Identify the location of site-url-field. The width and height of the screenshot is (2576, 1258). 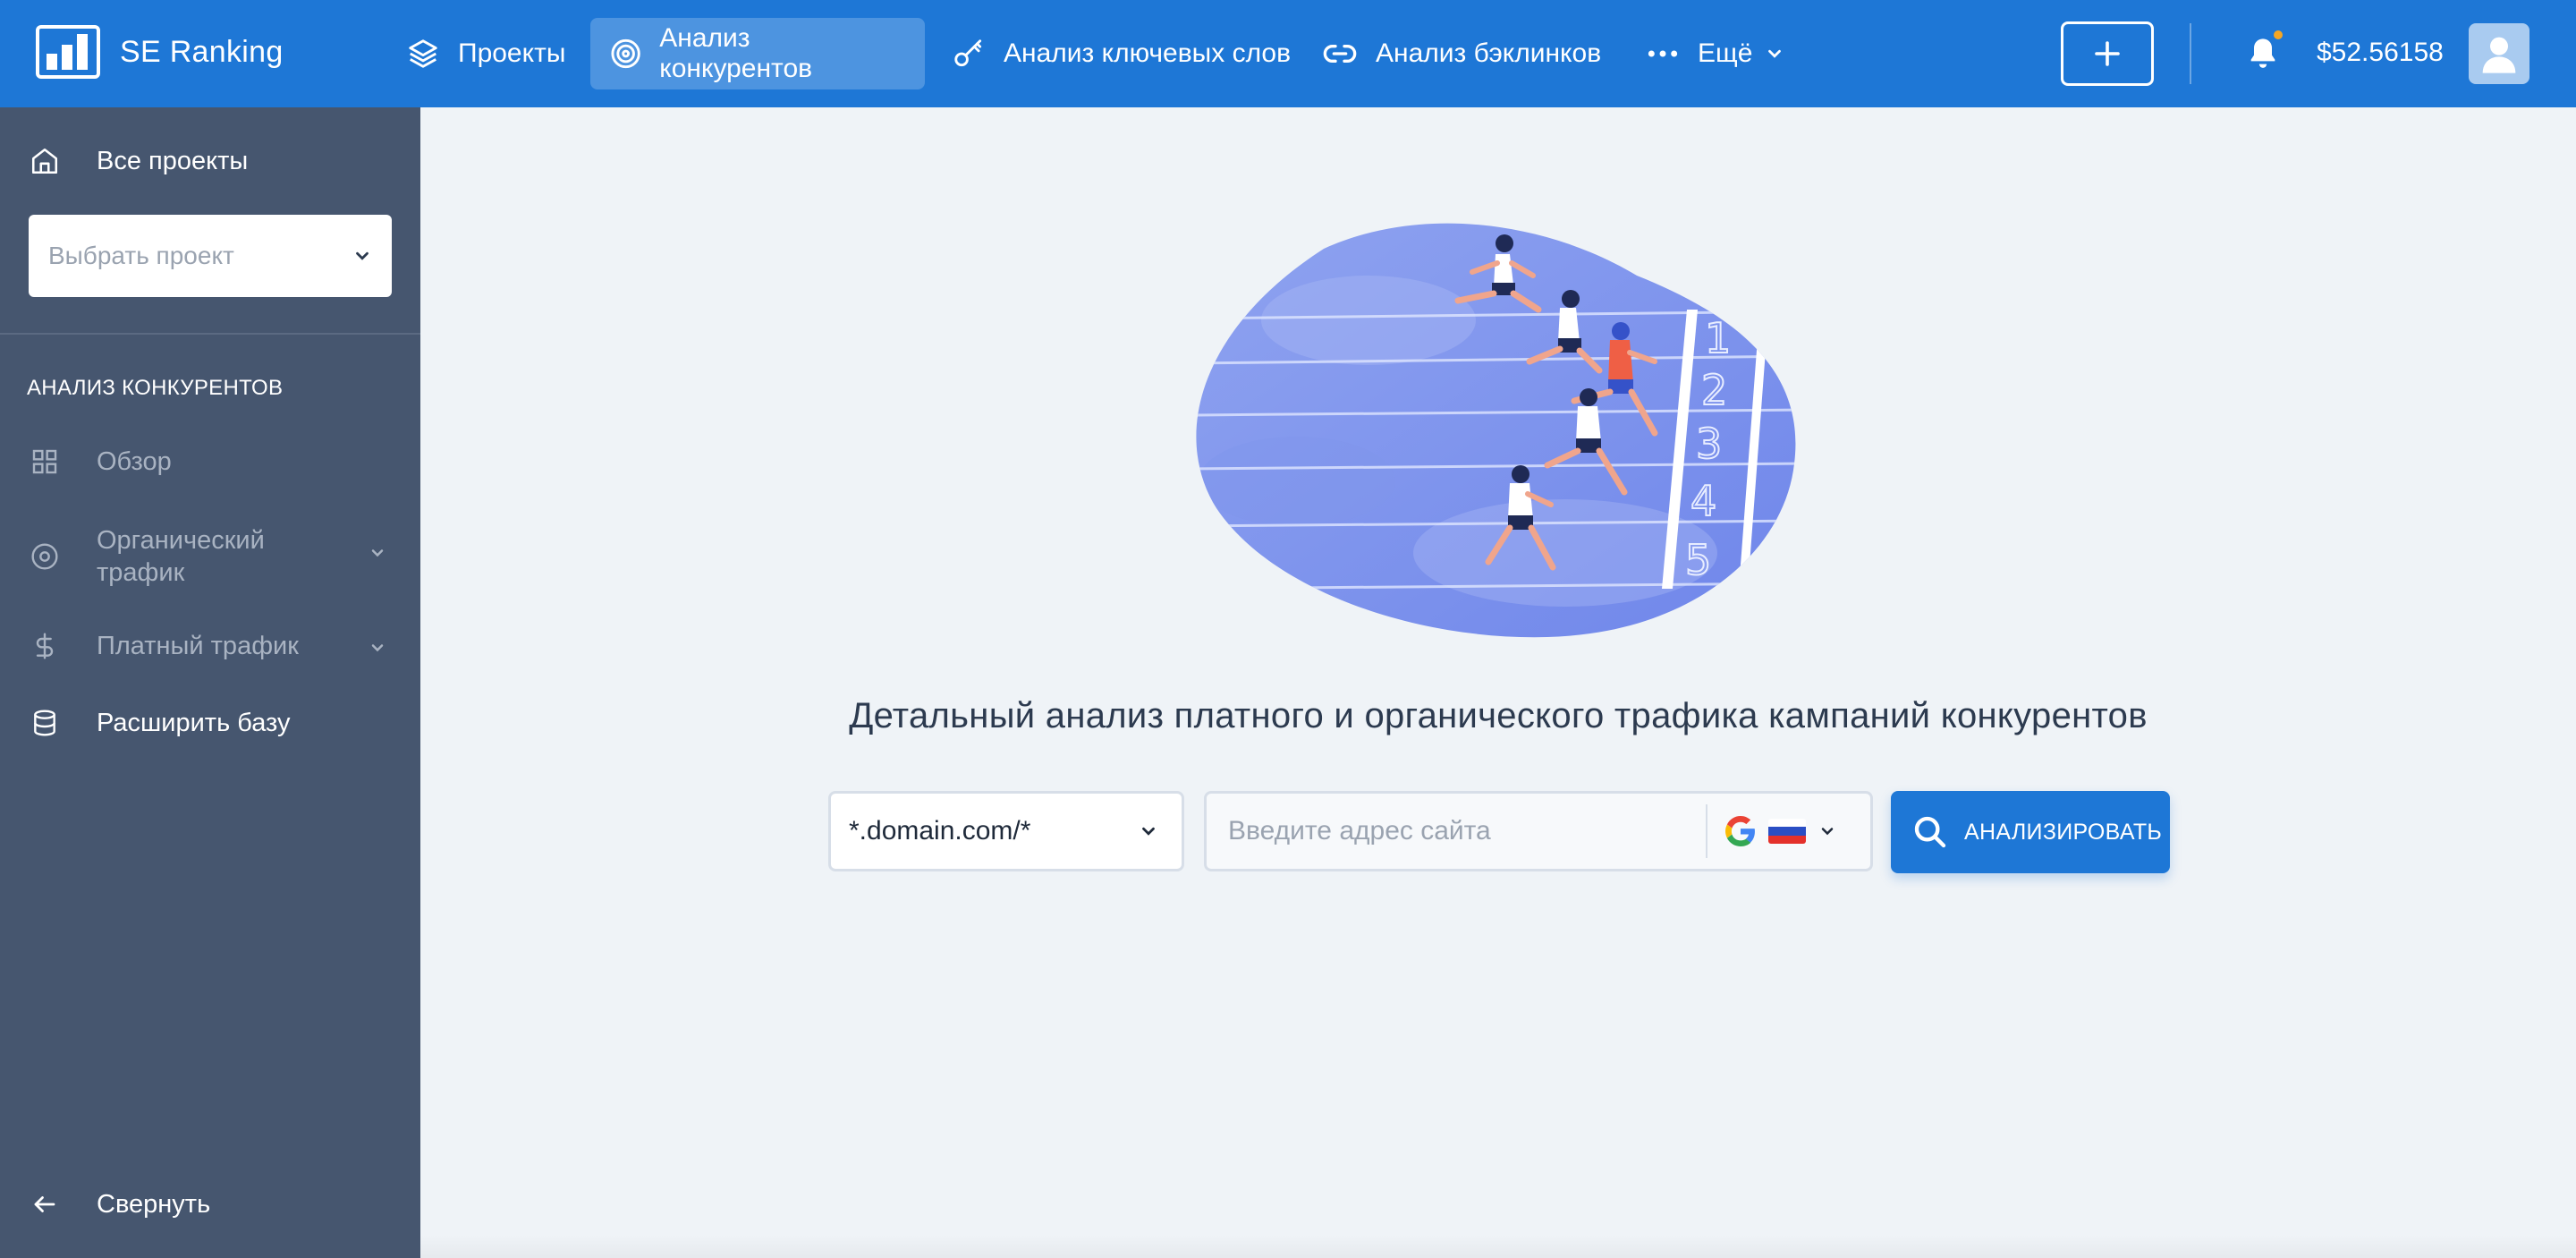
(1538, 831).